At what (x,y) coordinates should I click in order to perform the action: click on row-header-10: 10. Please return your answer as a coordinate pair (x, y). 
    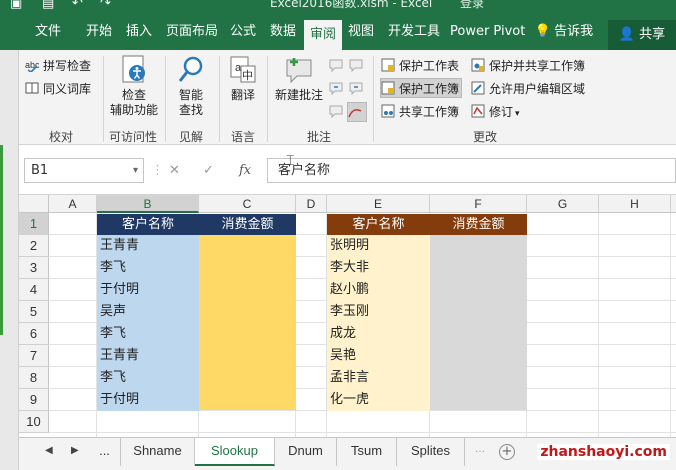
    Looking at the image, I should click on (34, 422).